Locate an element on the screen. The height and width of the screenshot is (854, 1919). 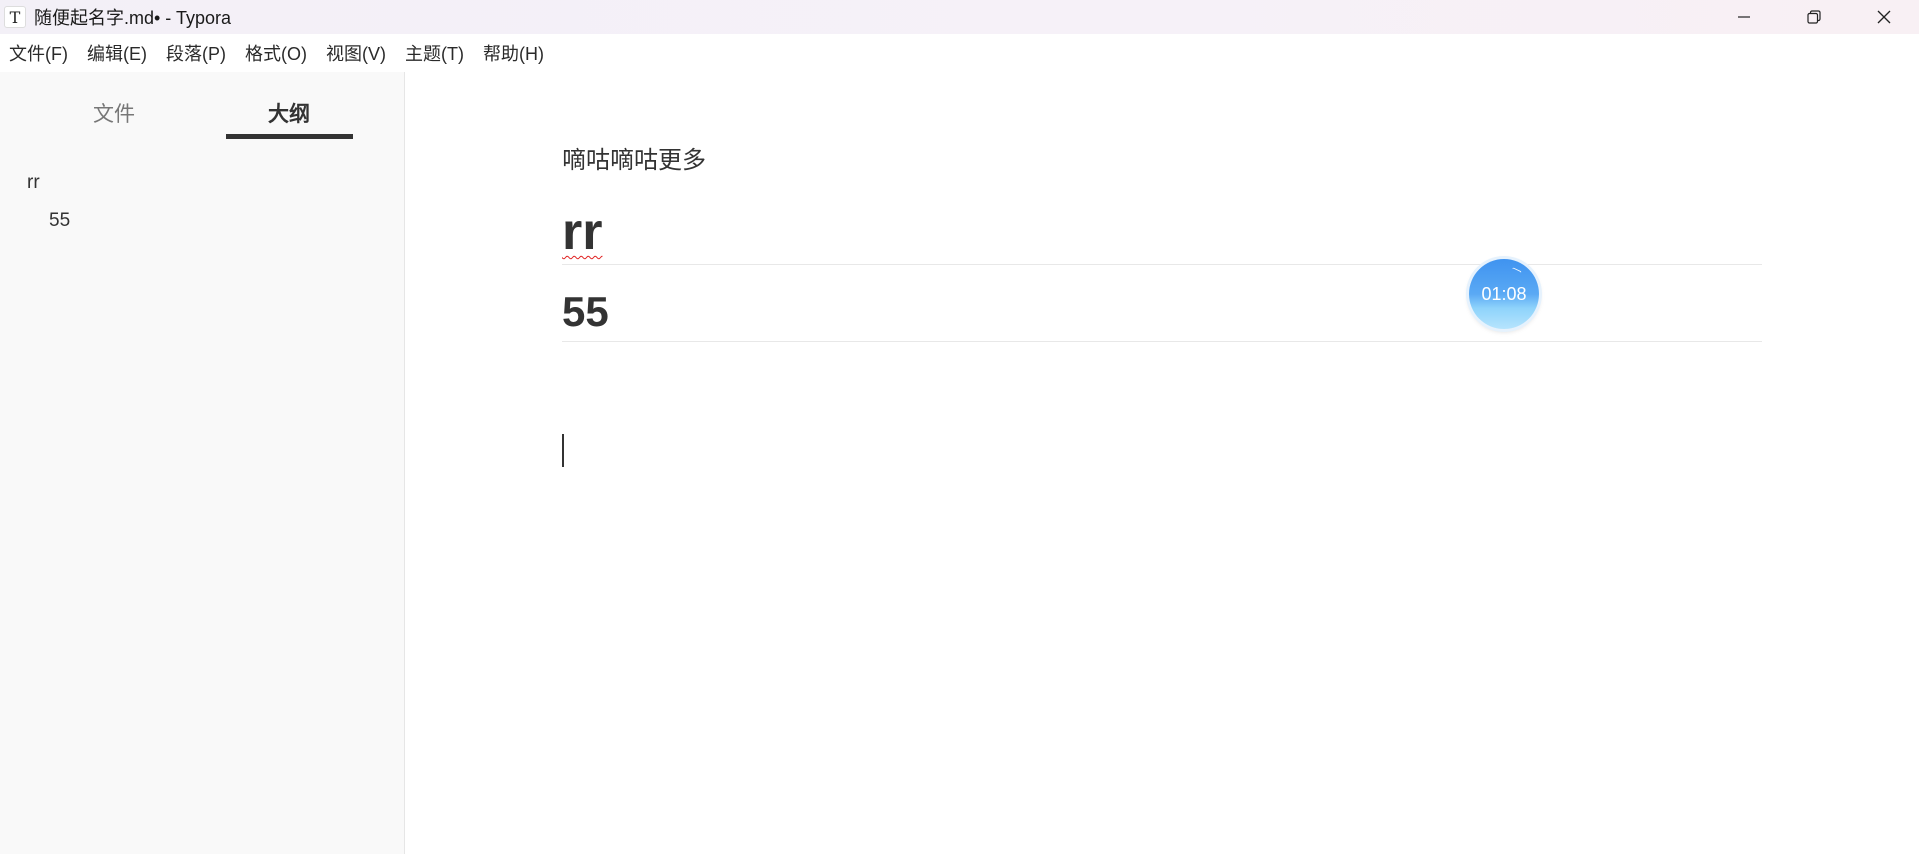
typora-app-icon: T is located at coordinates (15, 17).